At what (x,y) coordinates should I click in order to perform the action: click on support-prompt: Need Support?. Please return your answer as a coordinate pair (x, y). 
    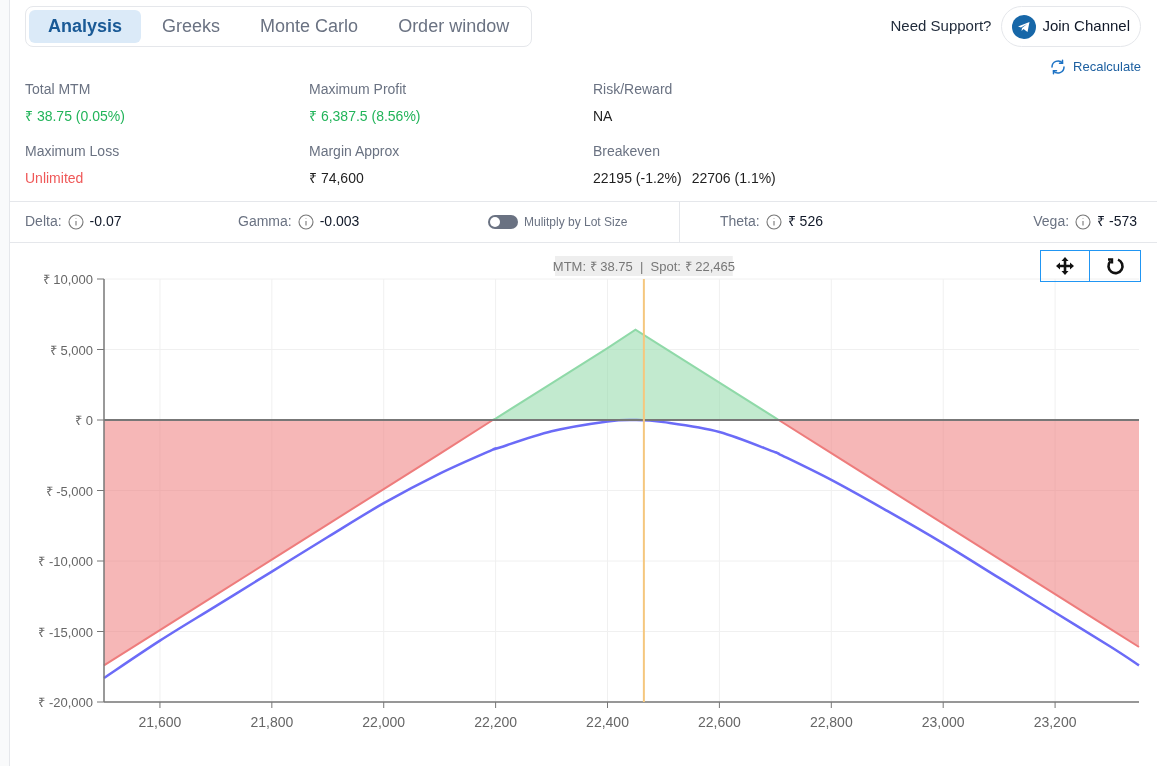
    Looking at the image, I should click on (941, 26).